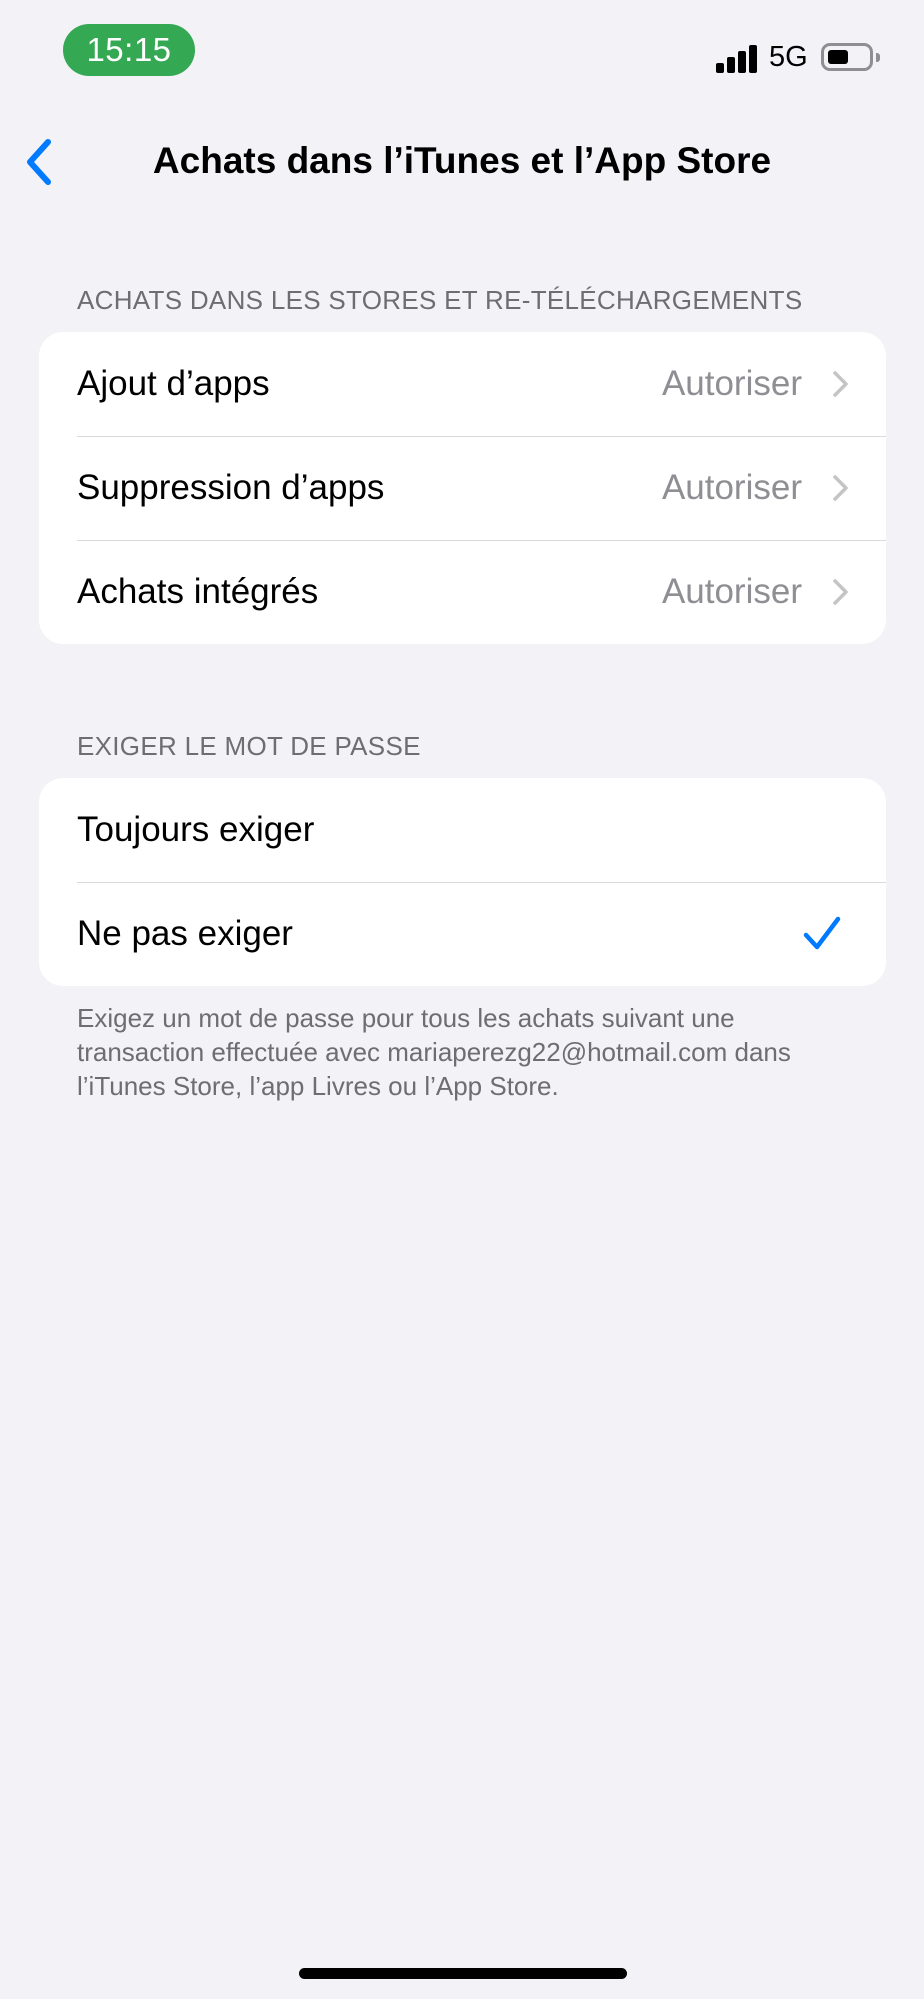 The image size is (924, 1999). I want to click on option-ne-pas-exiger: Ne pas exiger, so click(462, 934).